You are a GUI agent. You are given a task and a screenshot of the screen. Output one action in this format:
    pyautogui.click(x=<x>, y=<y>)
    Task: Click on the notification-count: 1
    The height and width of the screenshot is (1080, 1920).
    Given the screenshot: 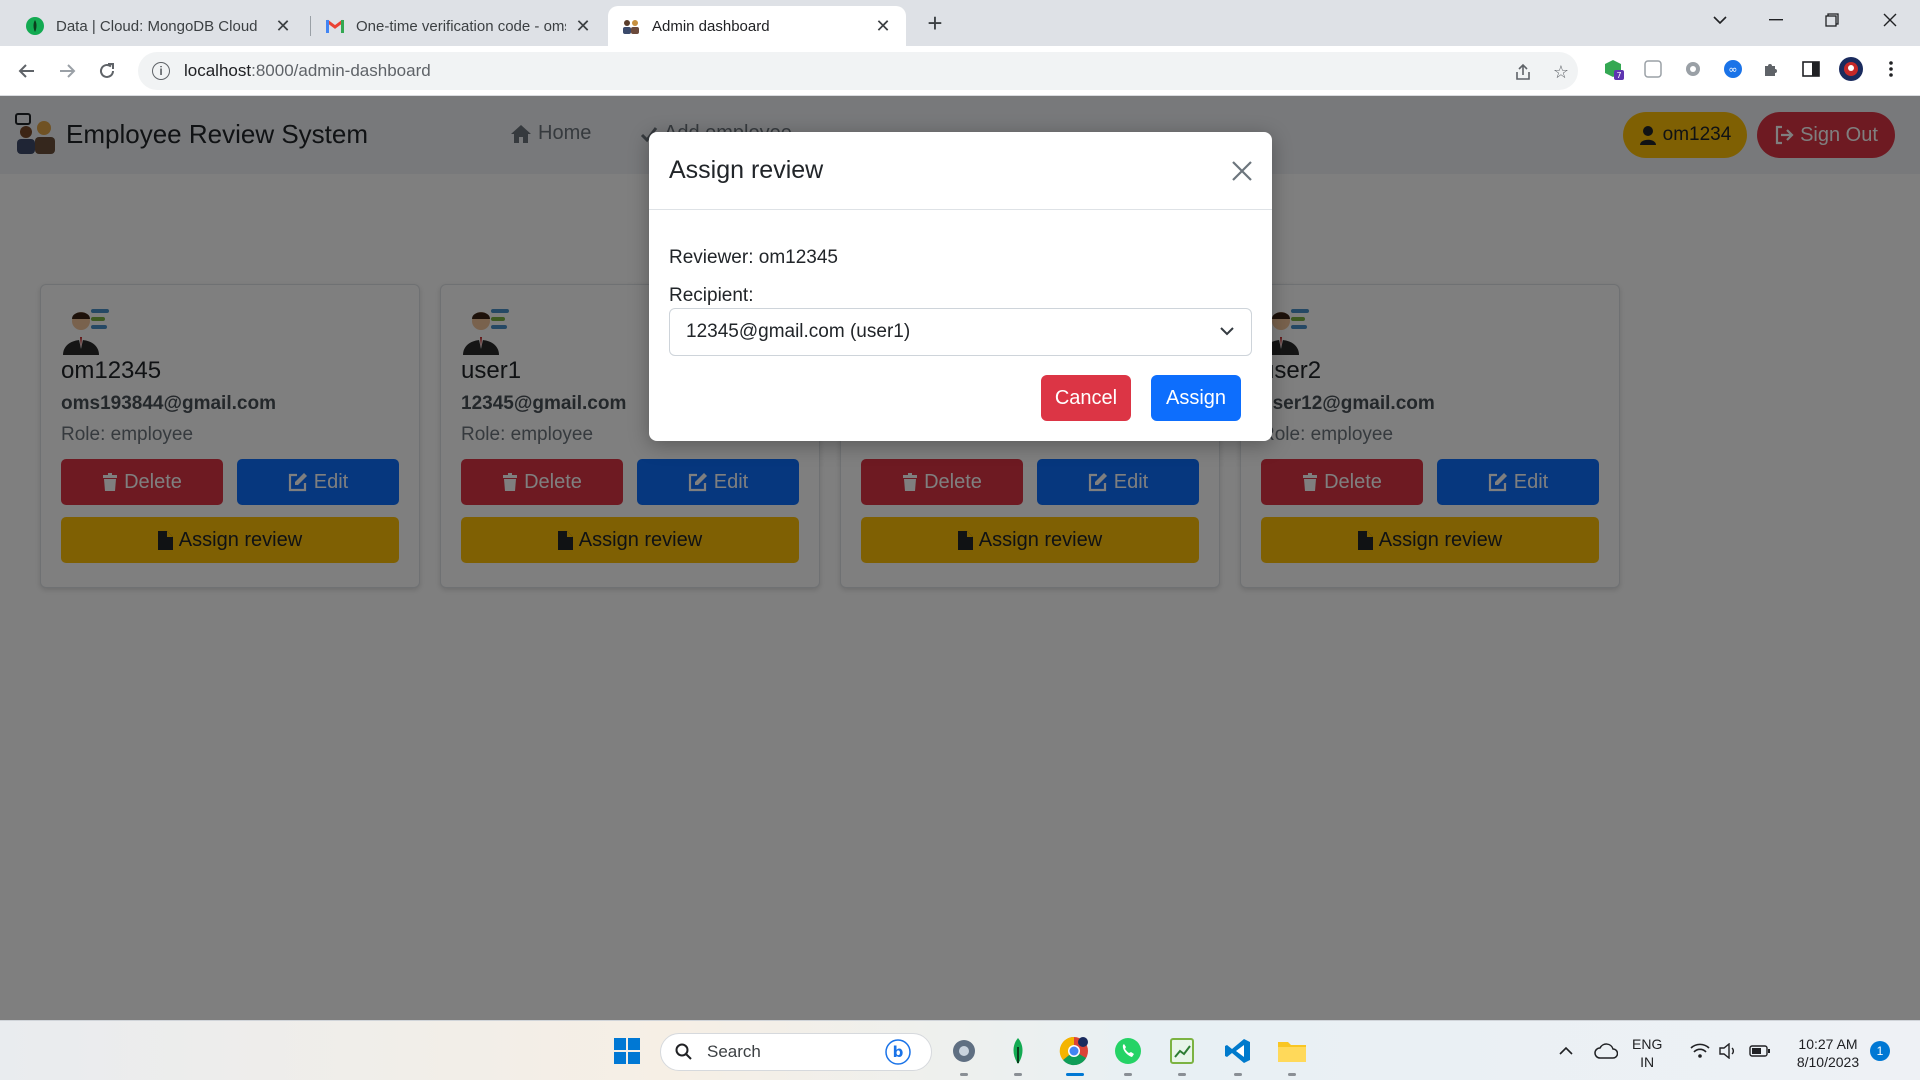 What is the action you would take?
    pyautogui.click(x=1880, y=1051)
    